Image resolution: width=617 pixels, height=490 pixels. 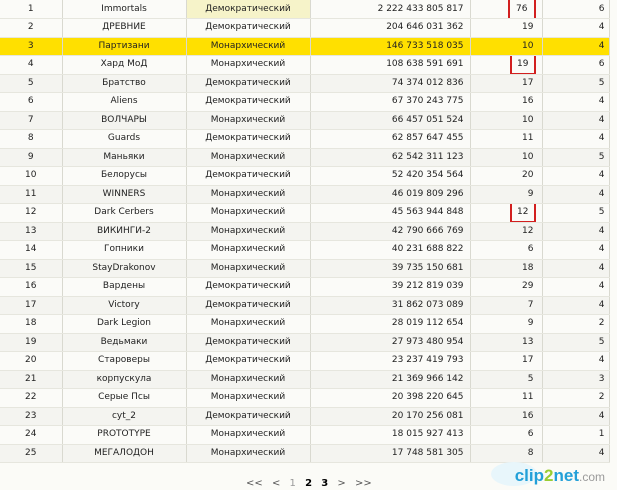 I want to click on clan-name-cell: Guards, so click(x=124, y=139).